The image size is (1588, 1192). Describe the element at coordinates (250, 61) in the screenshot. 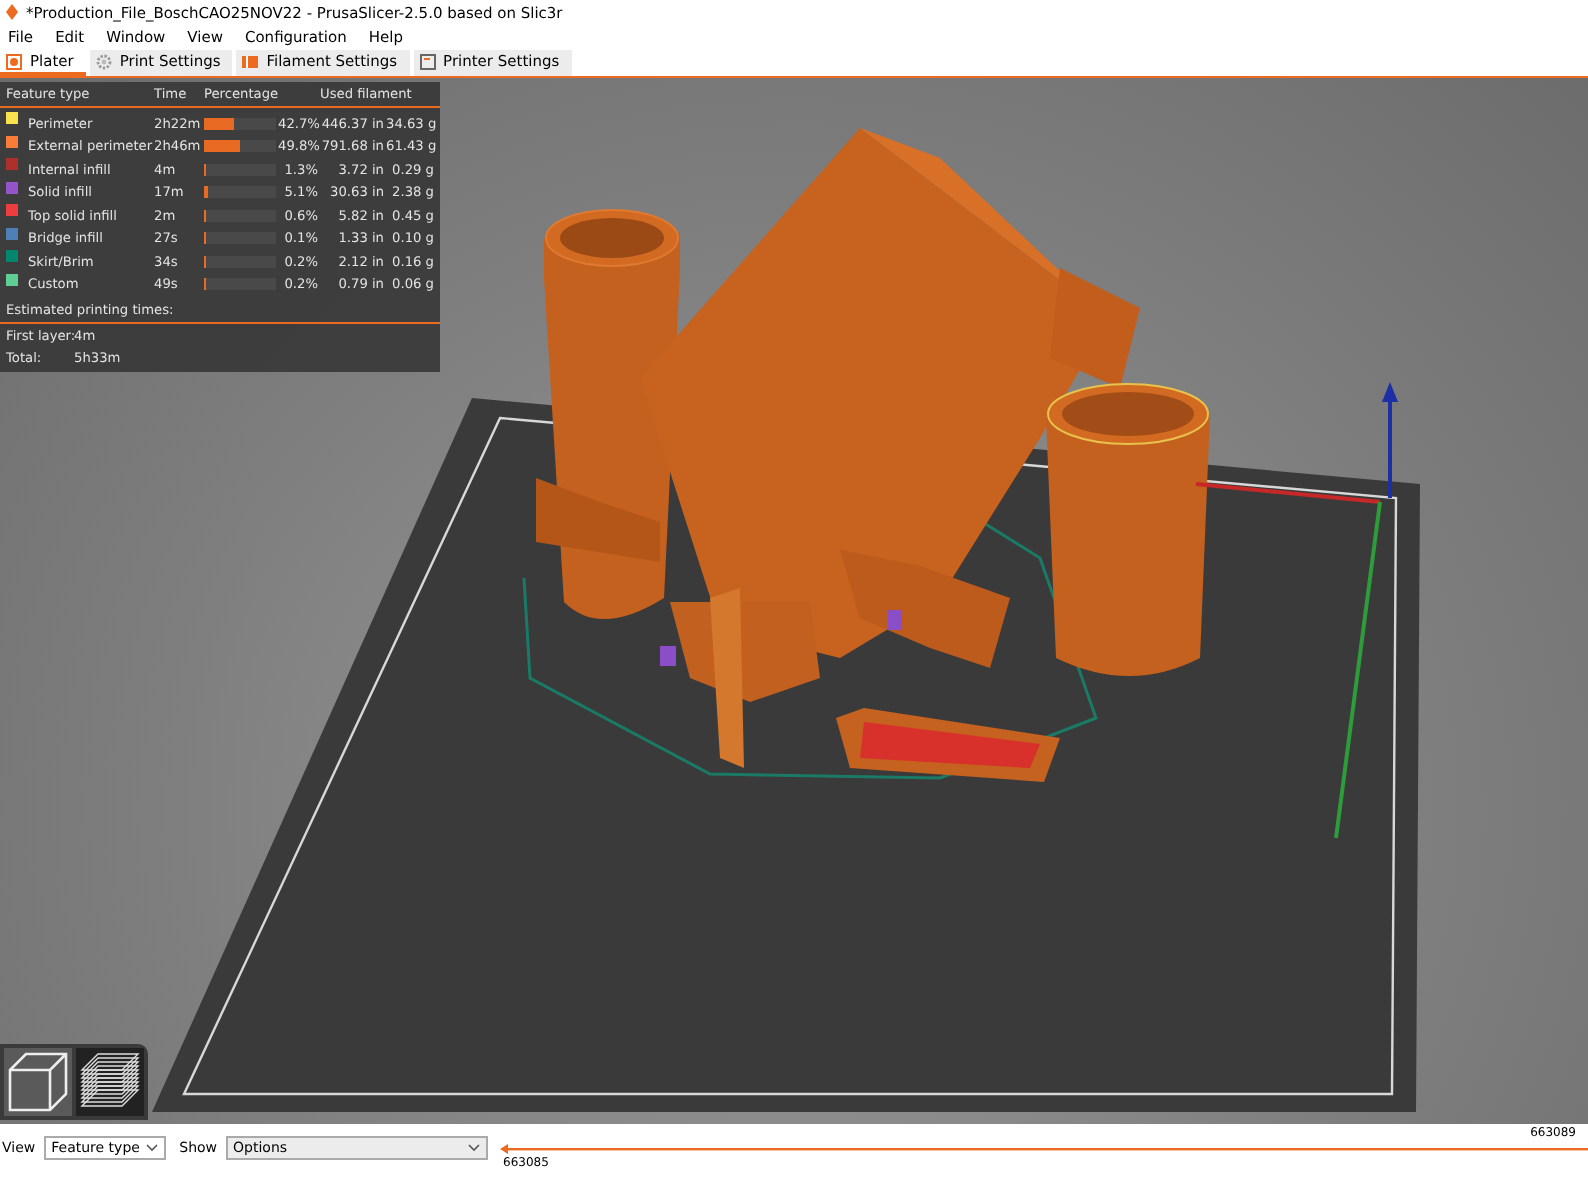

I see `filament-spool-icon` at that location.